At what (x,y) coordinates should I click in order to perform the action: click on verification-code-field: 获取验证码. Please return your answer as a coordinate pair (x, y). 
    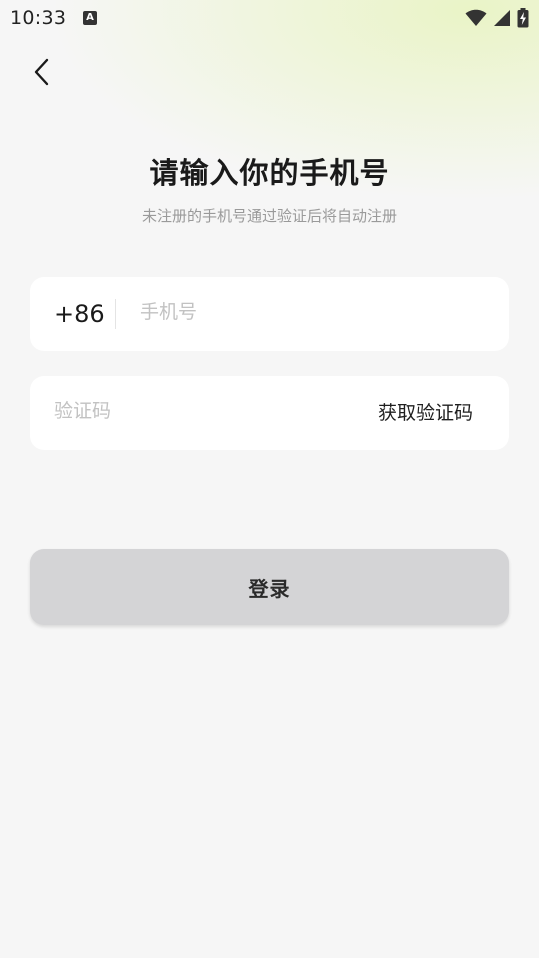
    Looking at the image, I should click on (269, 412).